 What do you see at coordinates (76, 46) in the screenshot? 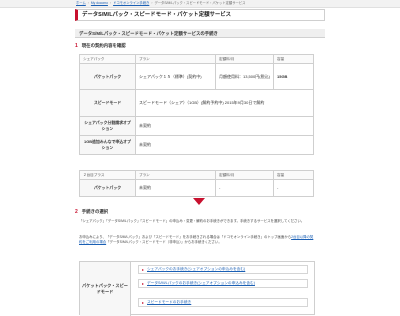
I see `section-number: 1` at bounding box center [76, 46].